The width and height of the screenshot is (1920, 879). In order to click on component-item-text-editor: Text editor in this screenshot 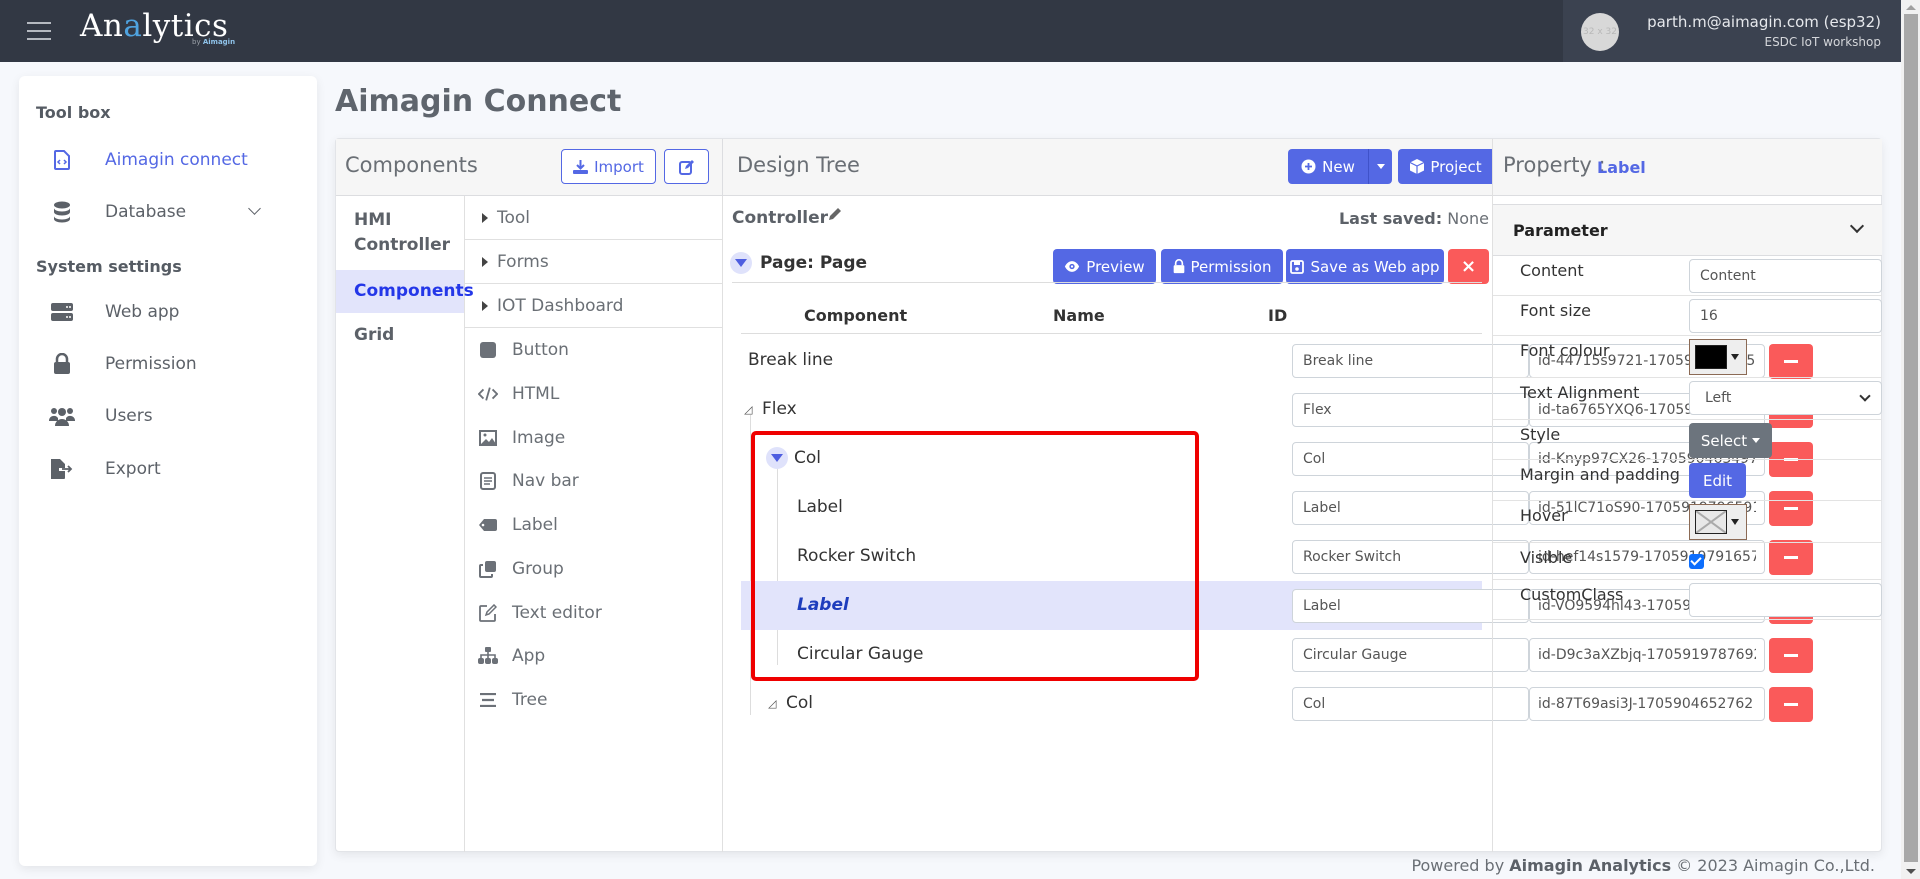, I will do `click(594, 613)`.